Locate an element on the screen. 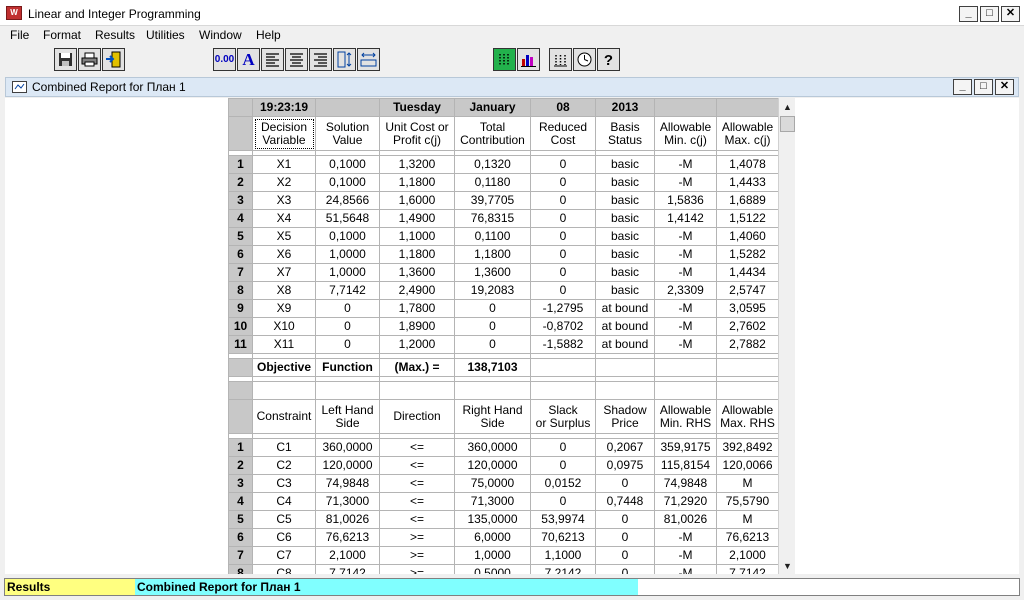  variable-cell: X9 is located at coordinates (284, 308).